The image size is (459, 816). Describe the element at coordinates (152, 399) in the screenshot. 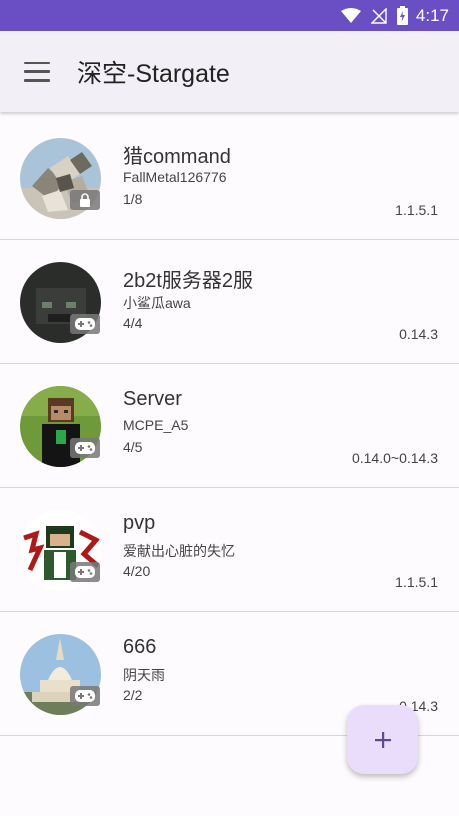

I see `server-name: Server` at that location.